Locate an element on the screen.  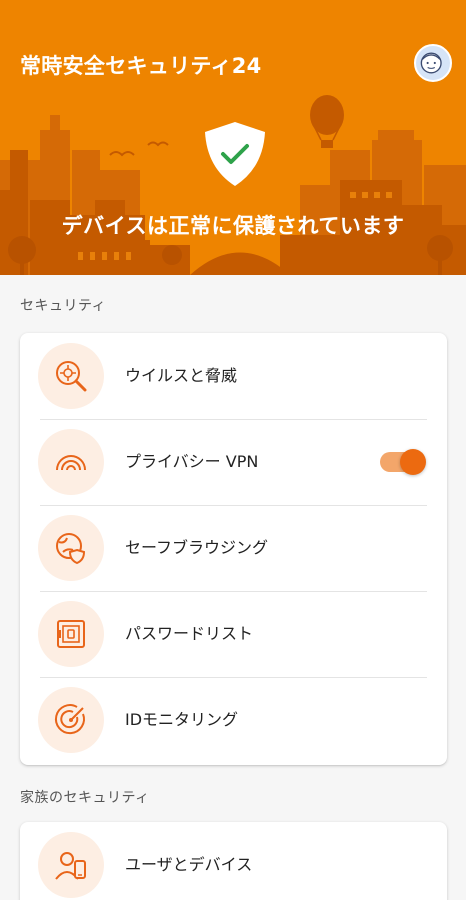
section-label-security: セキュリティ is located at coordinates (63, 306).